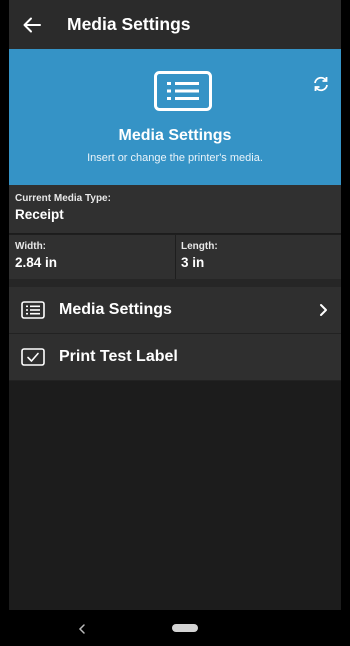  What do you see at coordinates (33, 357) in the screenshot?
I see `checkbox-icon` at bounding box center [33, 357].